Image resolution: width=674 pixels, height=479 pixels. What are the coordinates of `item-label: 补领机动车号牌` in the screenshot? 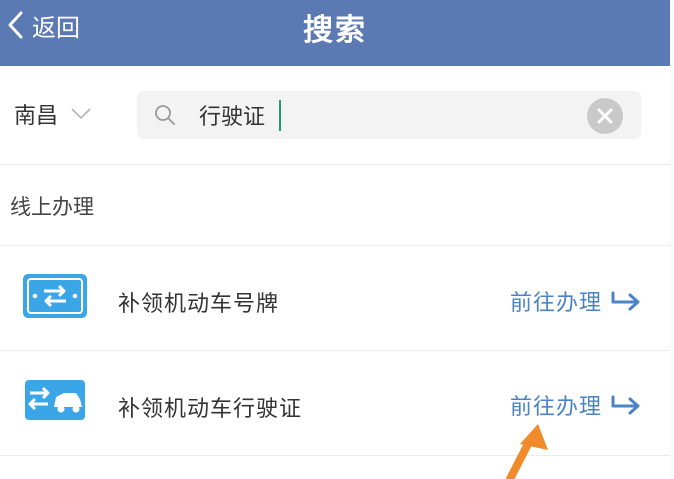 It's located at (199, 304).